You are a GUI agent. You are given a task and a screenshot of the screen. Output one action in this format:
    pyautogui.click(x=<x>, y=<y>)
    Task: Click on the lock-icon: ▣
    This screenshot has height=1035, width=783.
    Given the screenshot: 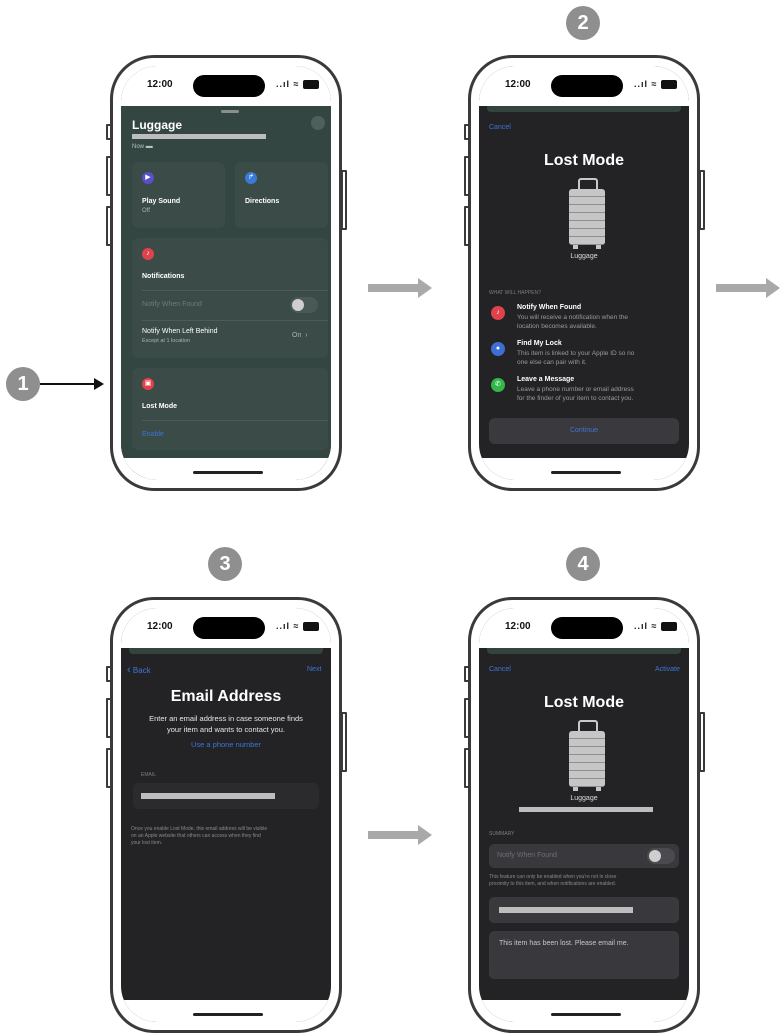 What is the action you would take?
    pyautogui.click(x=148, y=384)
    